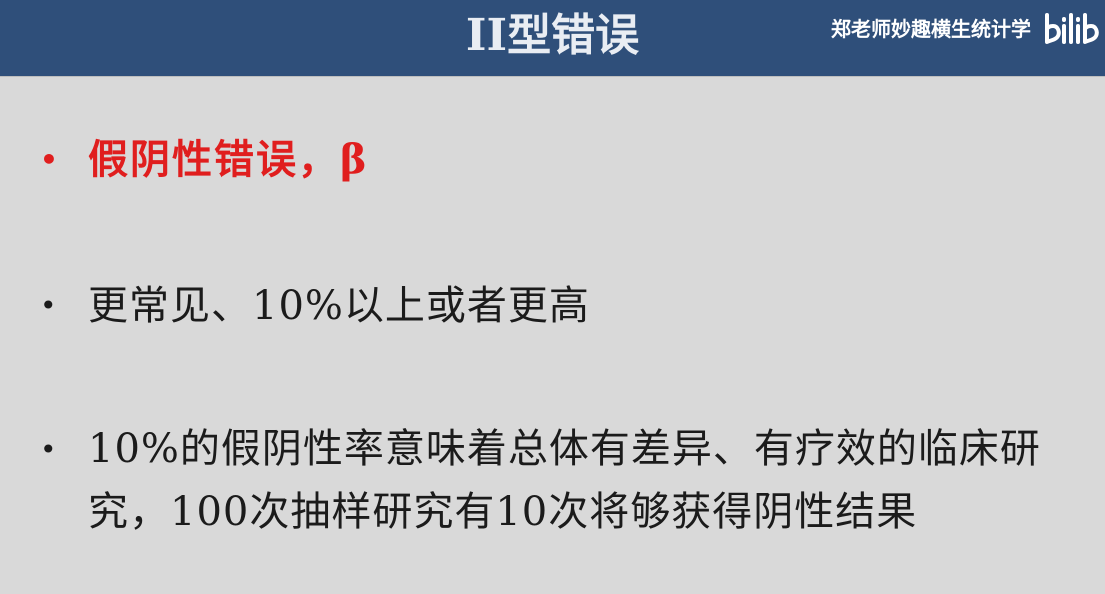  What do you see at coordinates (931, 29) in the screenshot?
I see `watermark-text: 郑老师妙趣横生统计学` at bounding box center [931, 29].